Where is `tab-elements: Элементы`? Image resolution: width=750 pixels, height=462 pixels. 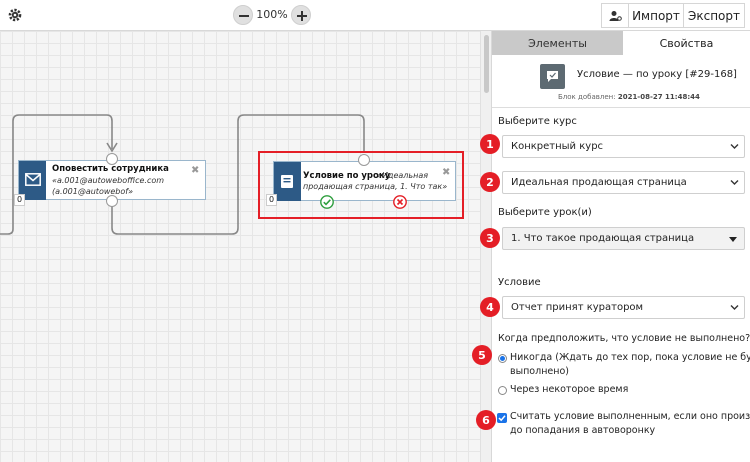 tab-elements: Элементы is located at coordinates (557, 43).